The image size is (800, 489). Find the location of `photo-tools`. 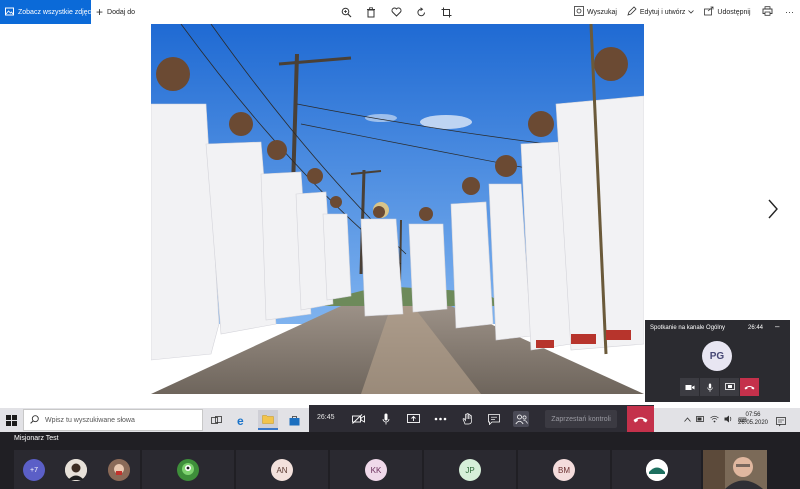

photo-tools is located at coordinates (396, 12).